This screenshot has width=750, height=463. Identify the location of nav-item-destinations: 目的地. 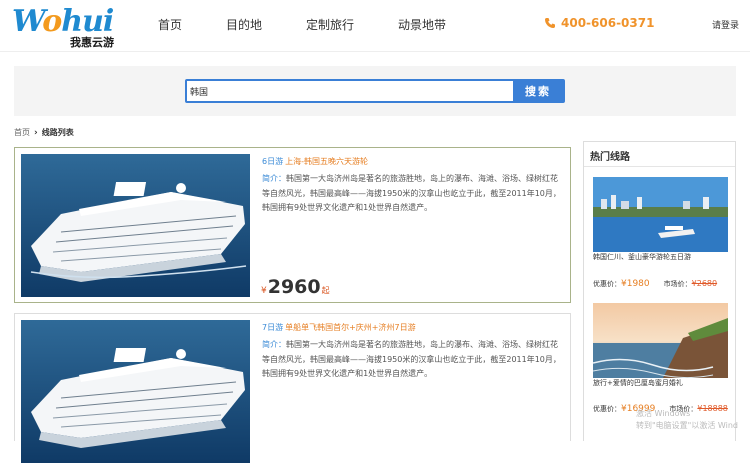
(244, 24).